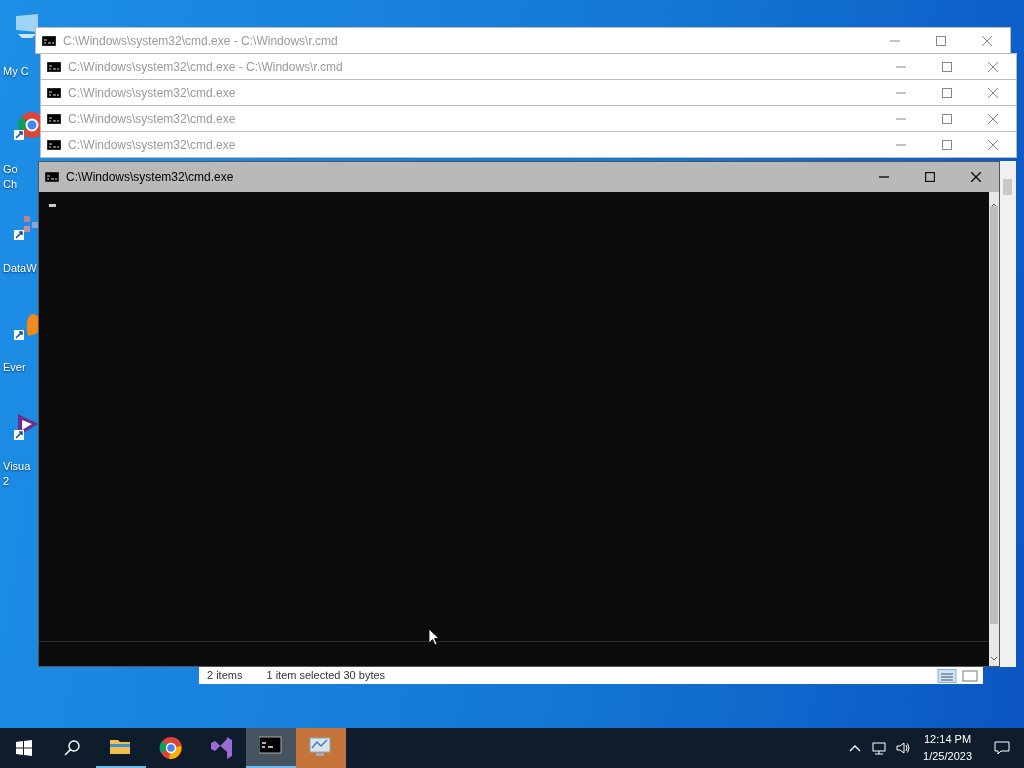 This screenshot has width=1024, height=768. What do you see at coordinates (434, 637) in the screenshot?
I see `mouse-cursor-icon` at bounding box center [434, 637].